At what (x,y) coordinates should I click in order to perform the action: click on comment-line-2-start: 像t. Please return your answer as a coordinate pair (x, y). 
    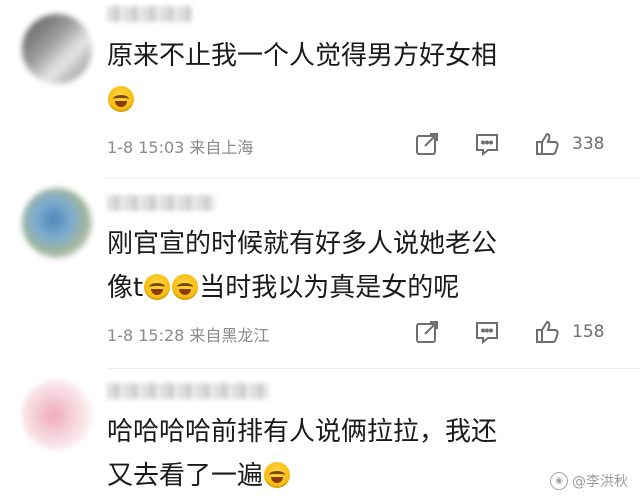
    Looking at the image, I should click on (125, 288).